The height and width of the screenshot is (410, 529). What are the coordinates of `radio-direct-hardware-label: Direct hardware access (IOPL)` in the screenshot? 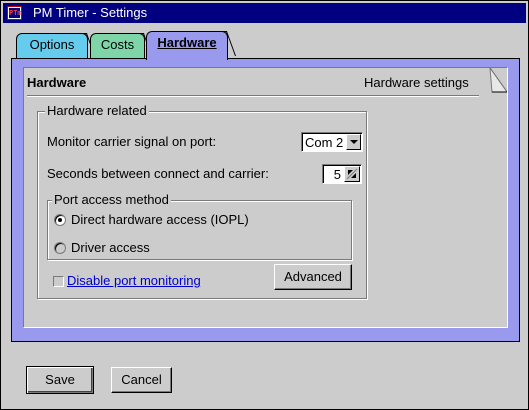 It's located at (160, 219).